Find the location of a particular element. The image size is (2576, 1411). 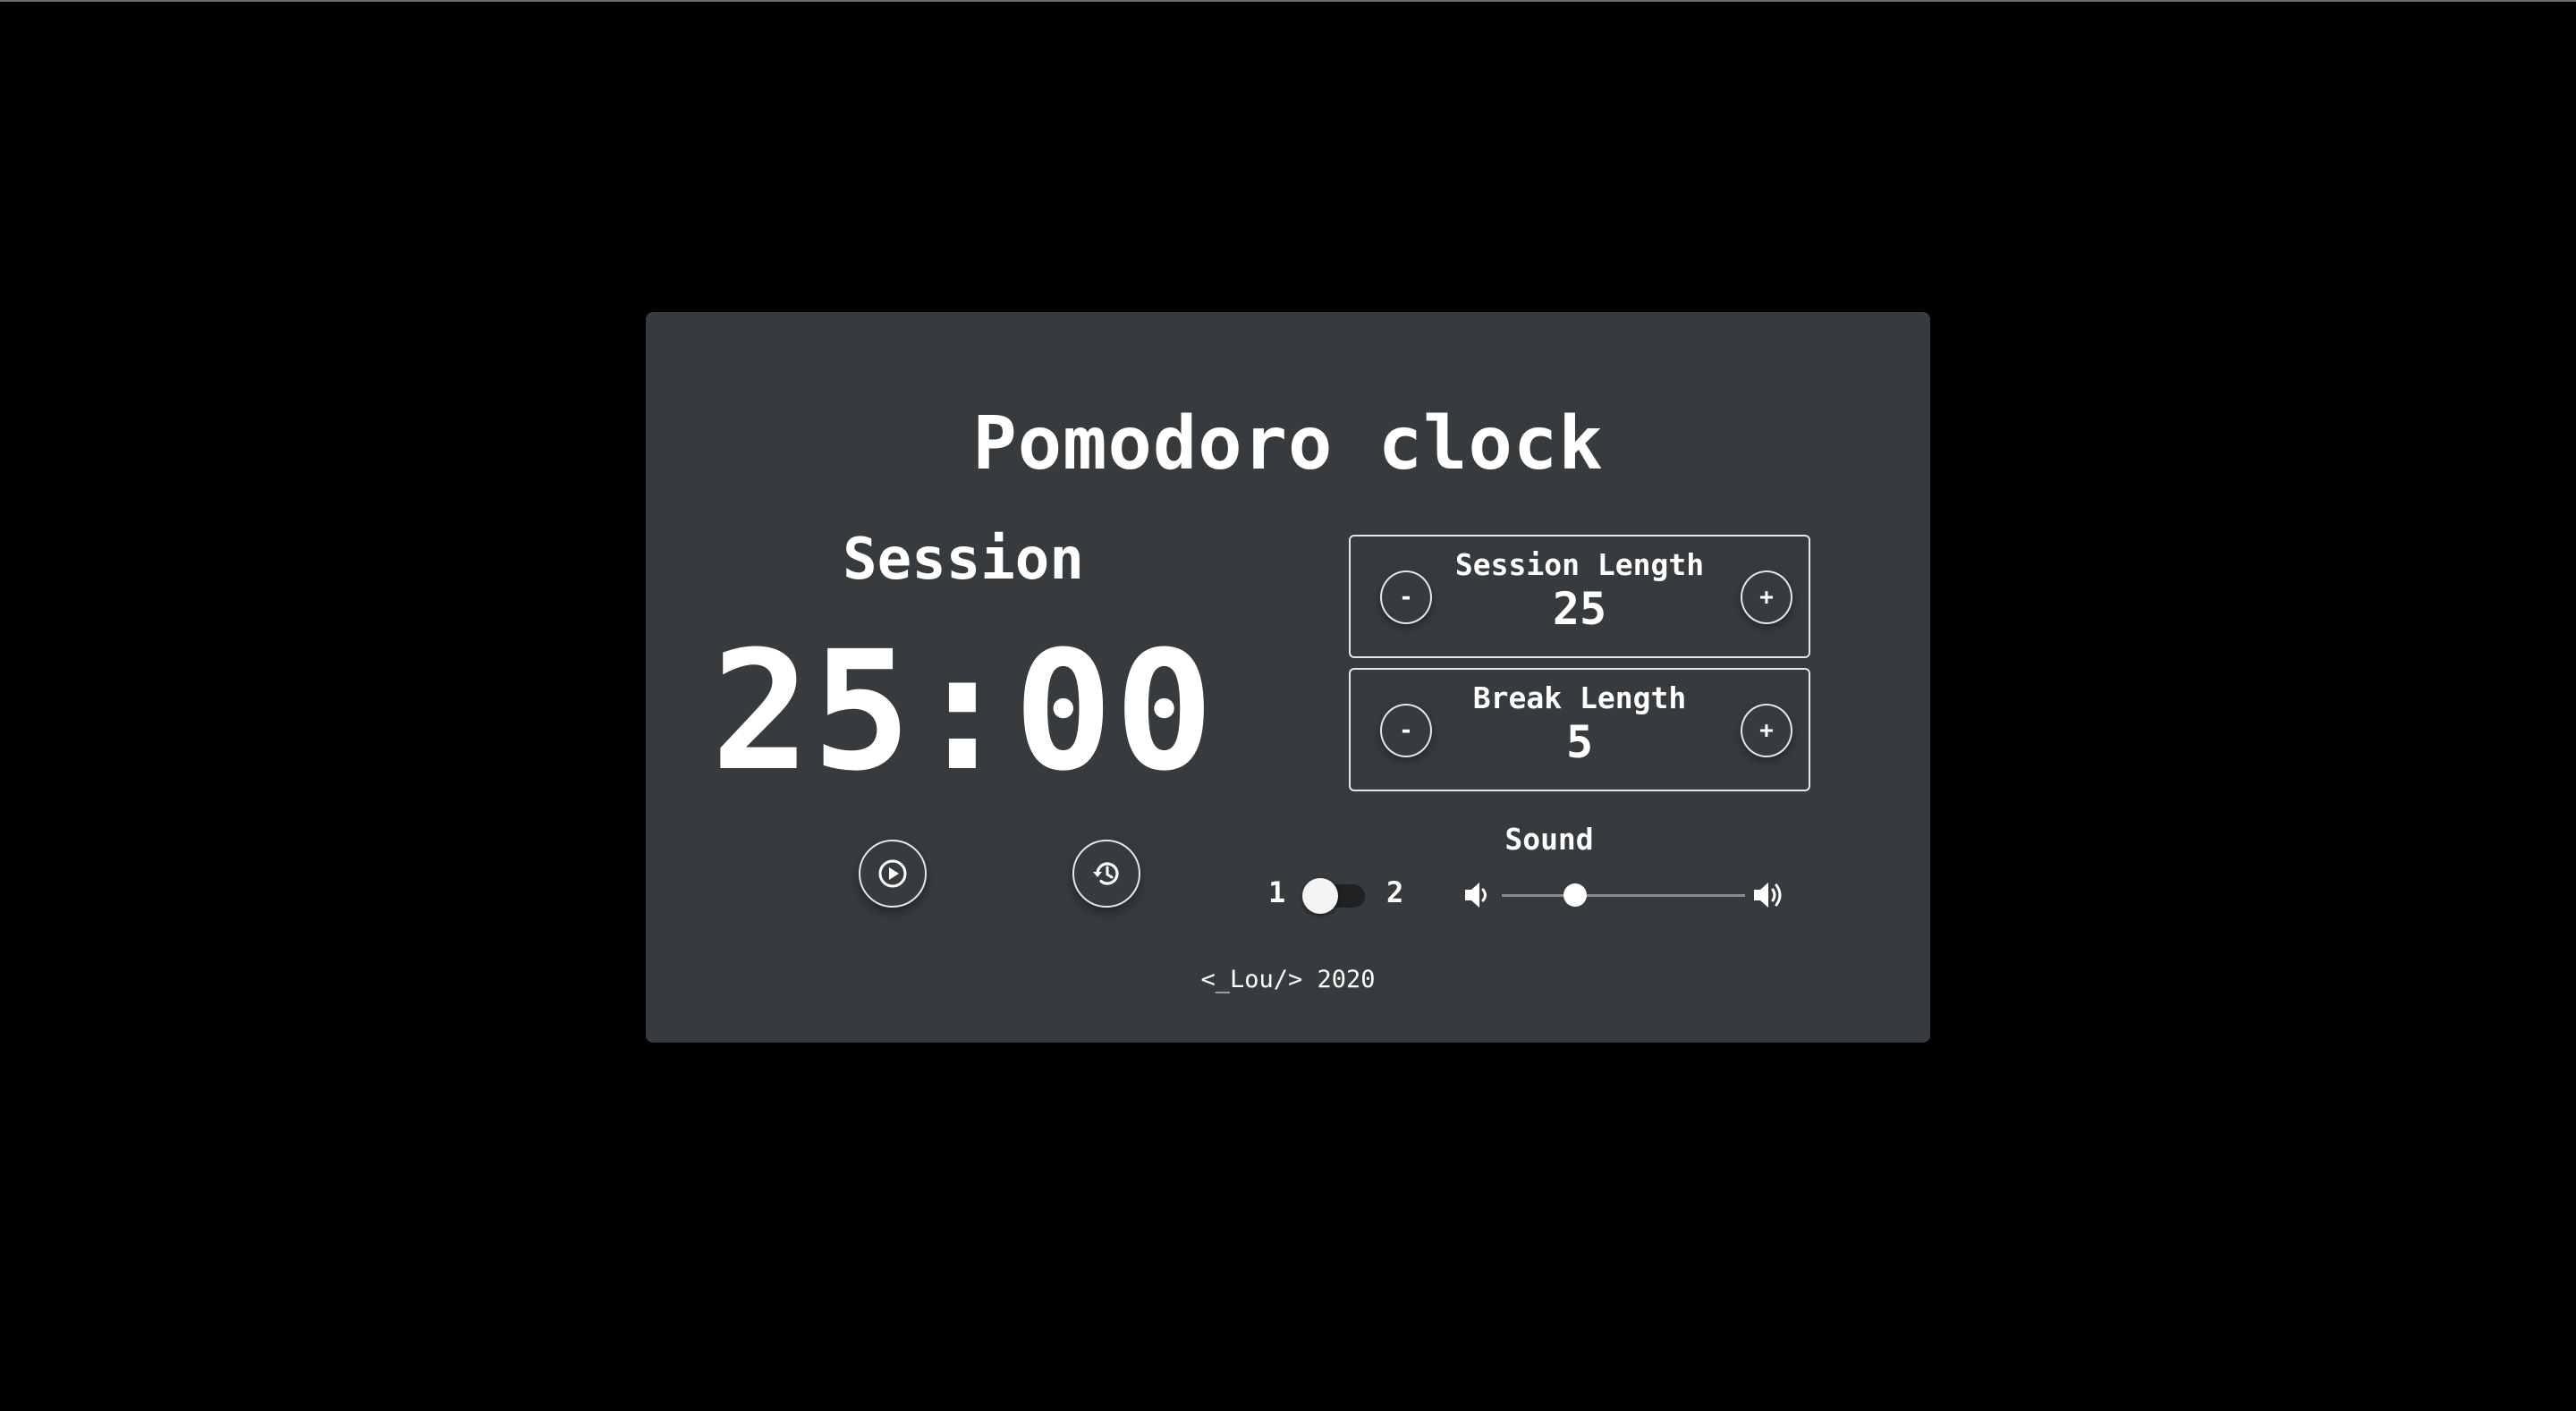

break-length-label: Break Length is located at coordinates (1579, 698).